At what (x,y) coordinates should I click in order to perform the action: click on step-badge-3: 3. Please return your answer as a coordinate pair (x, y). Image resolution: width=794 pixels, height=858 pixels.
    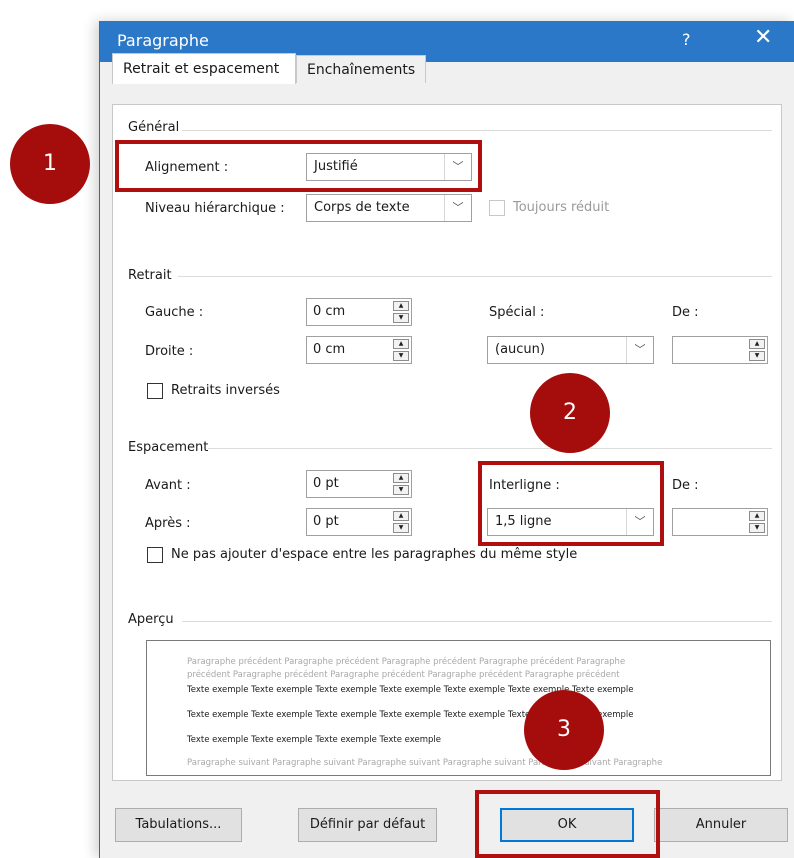
    Looking at the image, I should click on (564, 730).